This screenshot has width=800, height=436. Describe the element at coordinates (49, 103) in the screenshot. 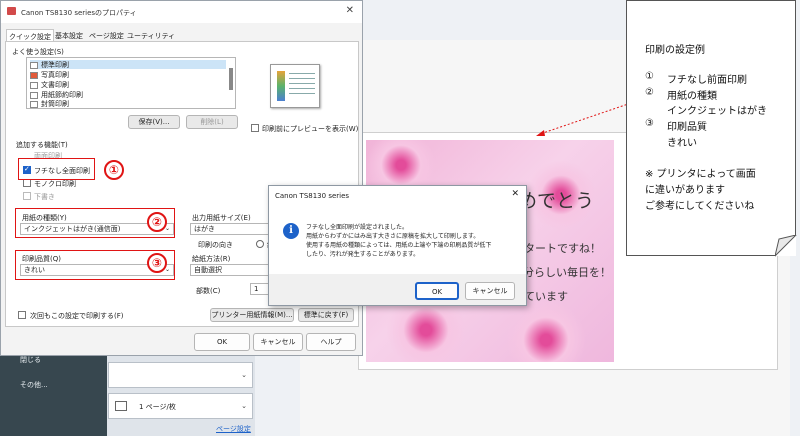

I see `list-item: 封筒印刷` at that location.